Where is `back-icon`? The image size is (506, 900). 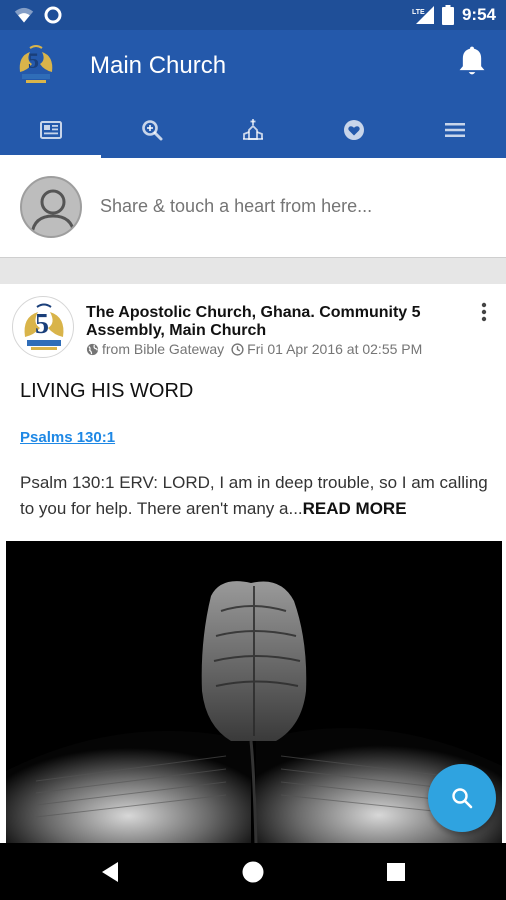
back-icon is located at coordinates (110, 872).